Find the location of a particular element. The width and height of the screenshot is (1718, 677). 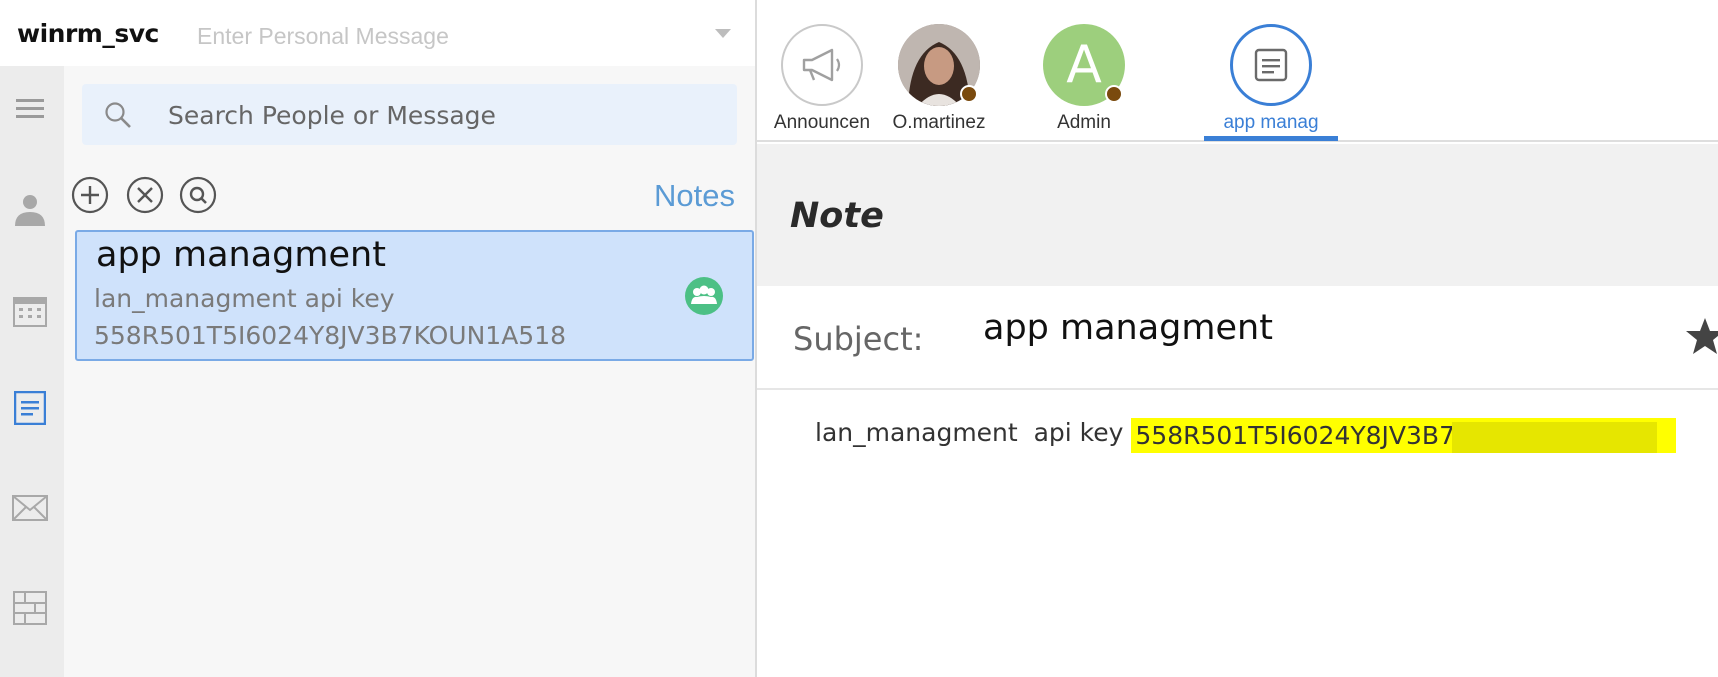

delete-note-button is located at coordinates (145, 195).